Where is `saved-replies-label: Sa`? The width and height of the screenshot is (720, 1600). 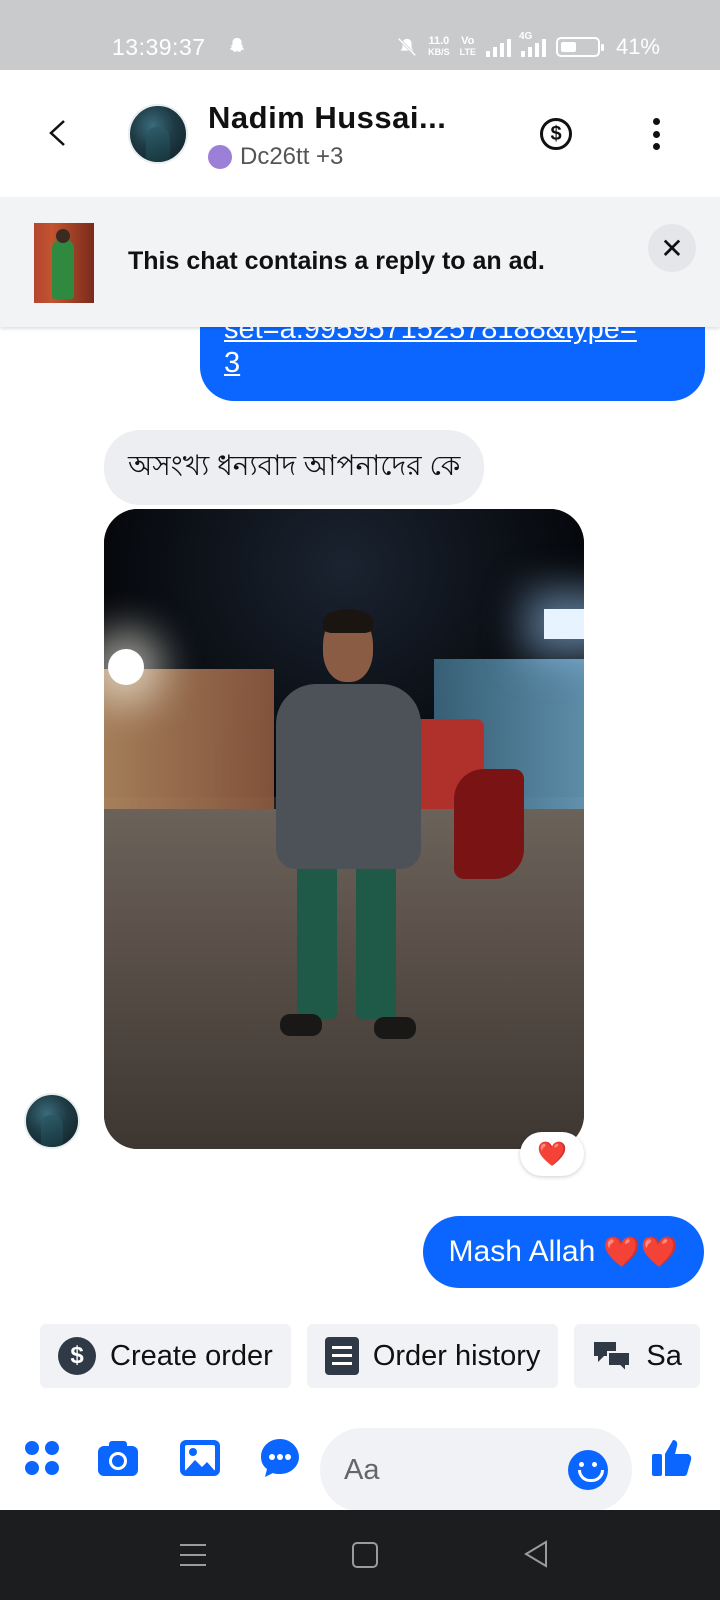
saved-replies-label: Sa is located at coordinates (664, 1355).